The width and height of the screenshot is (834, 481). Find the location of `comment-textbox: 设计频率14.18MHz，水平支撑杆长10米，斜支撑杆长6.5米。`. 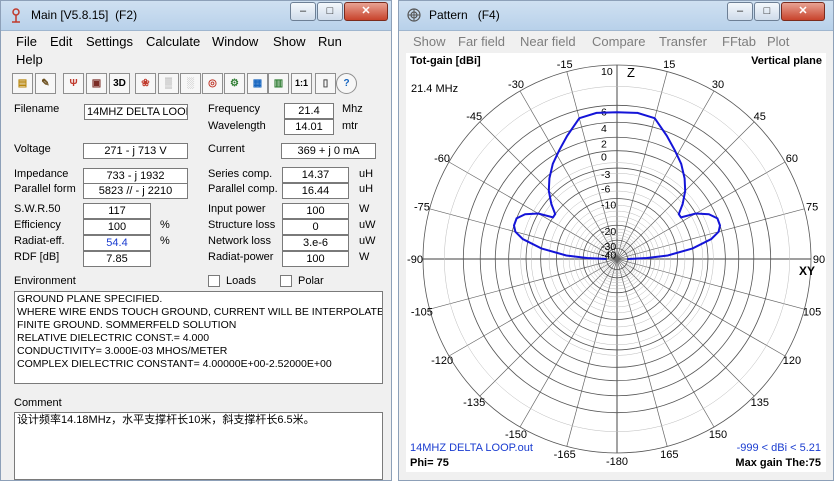

comment-textbox: 设计频率14.18MHz，水平支撑杆长10米，斜支撑杆长6.5米。 is located at coordinates (198, 446).